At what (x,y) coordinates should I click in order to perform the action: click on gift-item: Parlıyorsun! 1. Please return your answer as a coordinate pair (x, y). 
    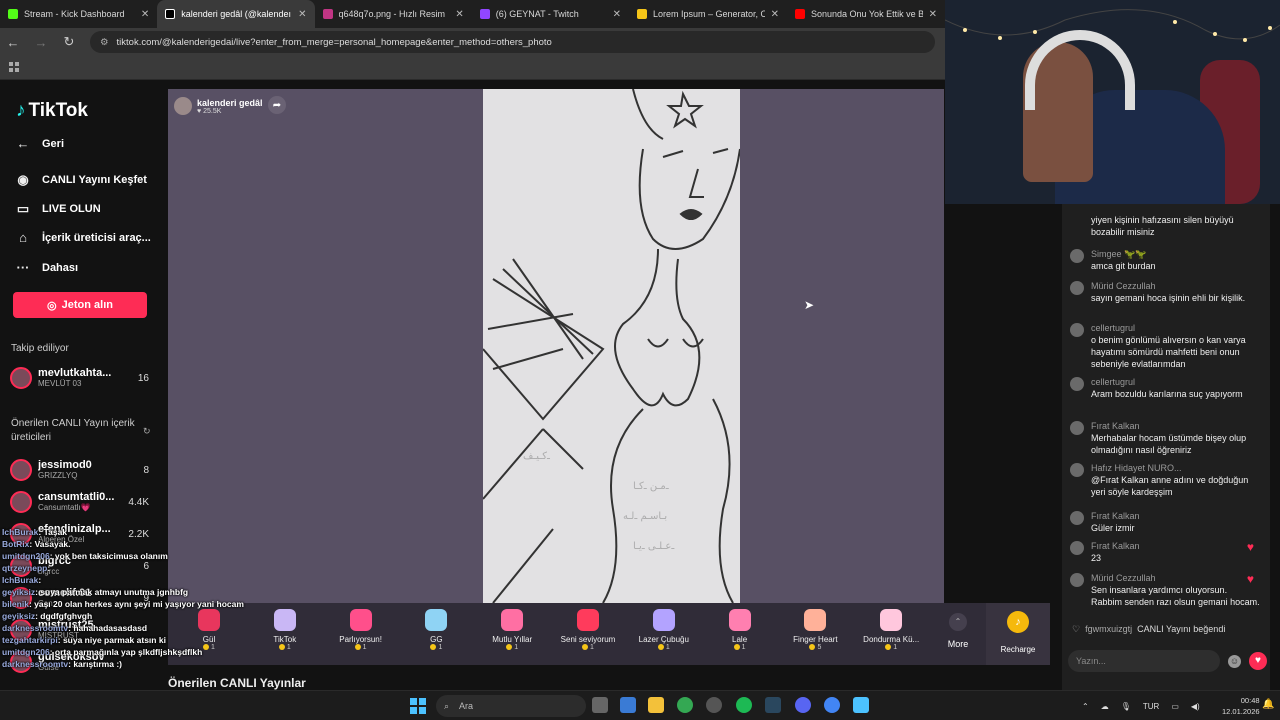
    Looking at the image, I should click on (361, 634).